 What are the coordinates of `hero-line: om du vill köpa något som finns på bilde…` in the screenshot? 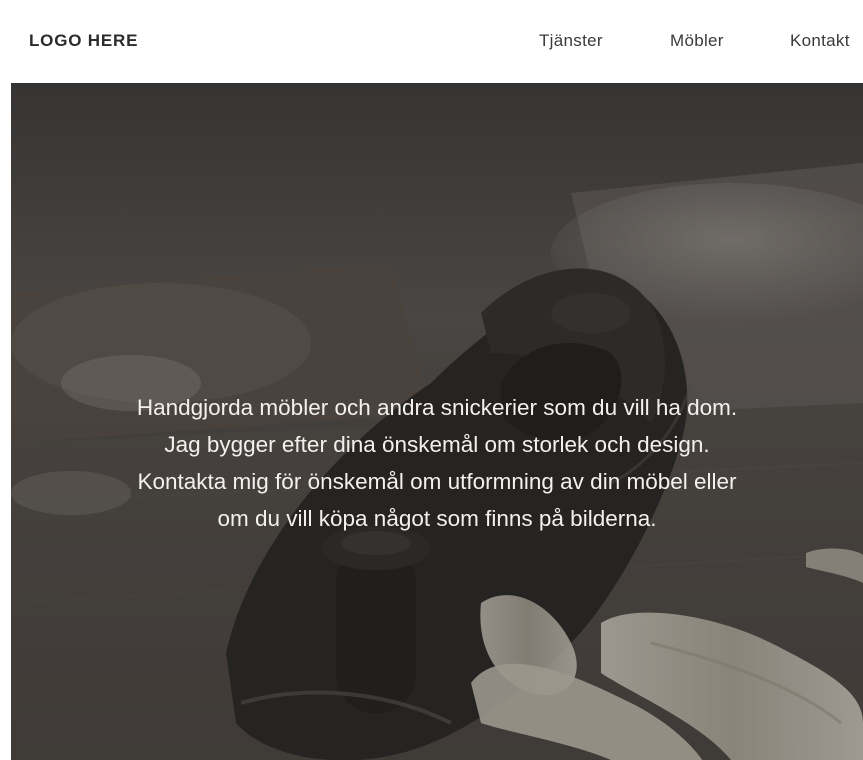 It's located at (437, 518).